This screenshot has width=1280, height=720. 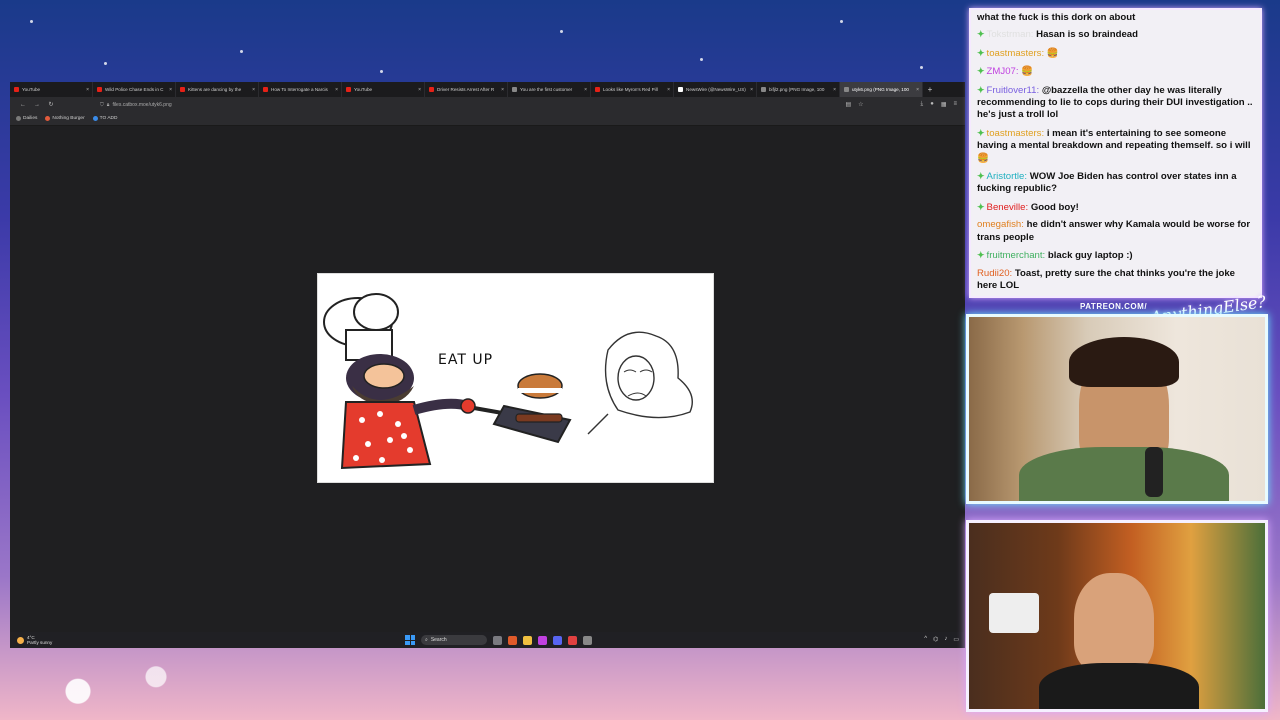 I want to click on chat-text: what the fuck is this dork on about, so click(x=1056, y=17).